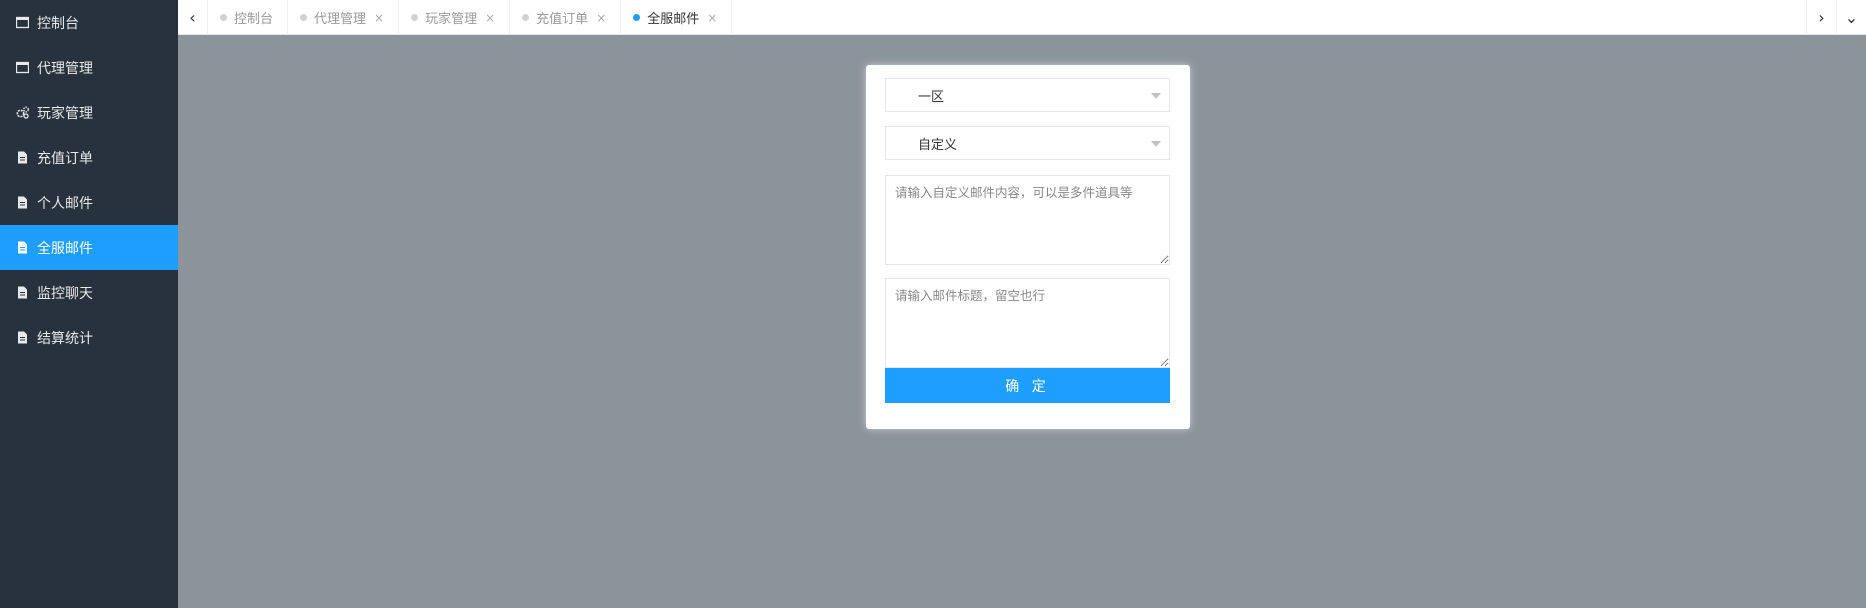 This screenshot has width=1866, height=608. Describe the element at coordinates (562, 19) in the screenshot. I see `tab-label: 充值订单` at that location.